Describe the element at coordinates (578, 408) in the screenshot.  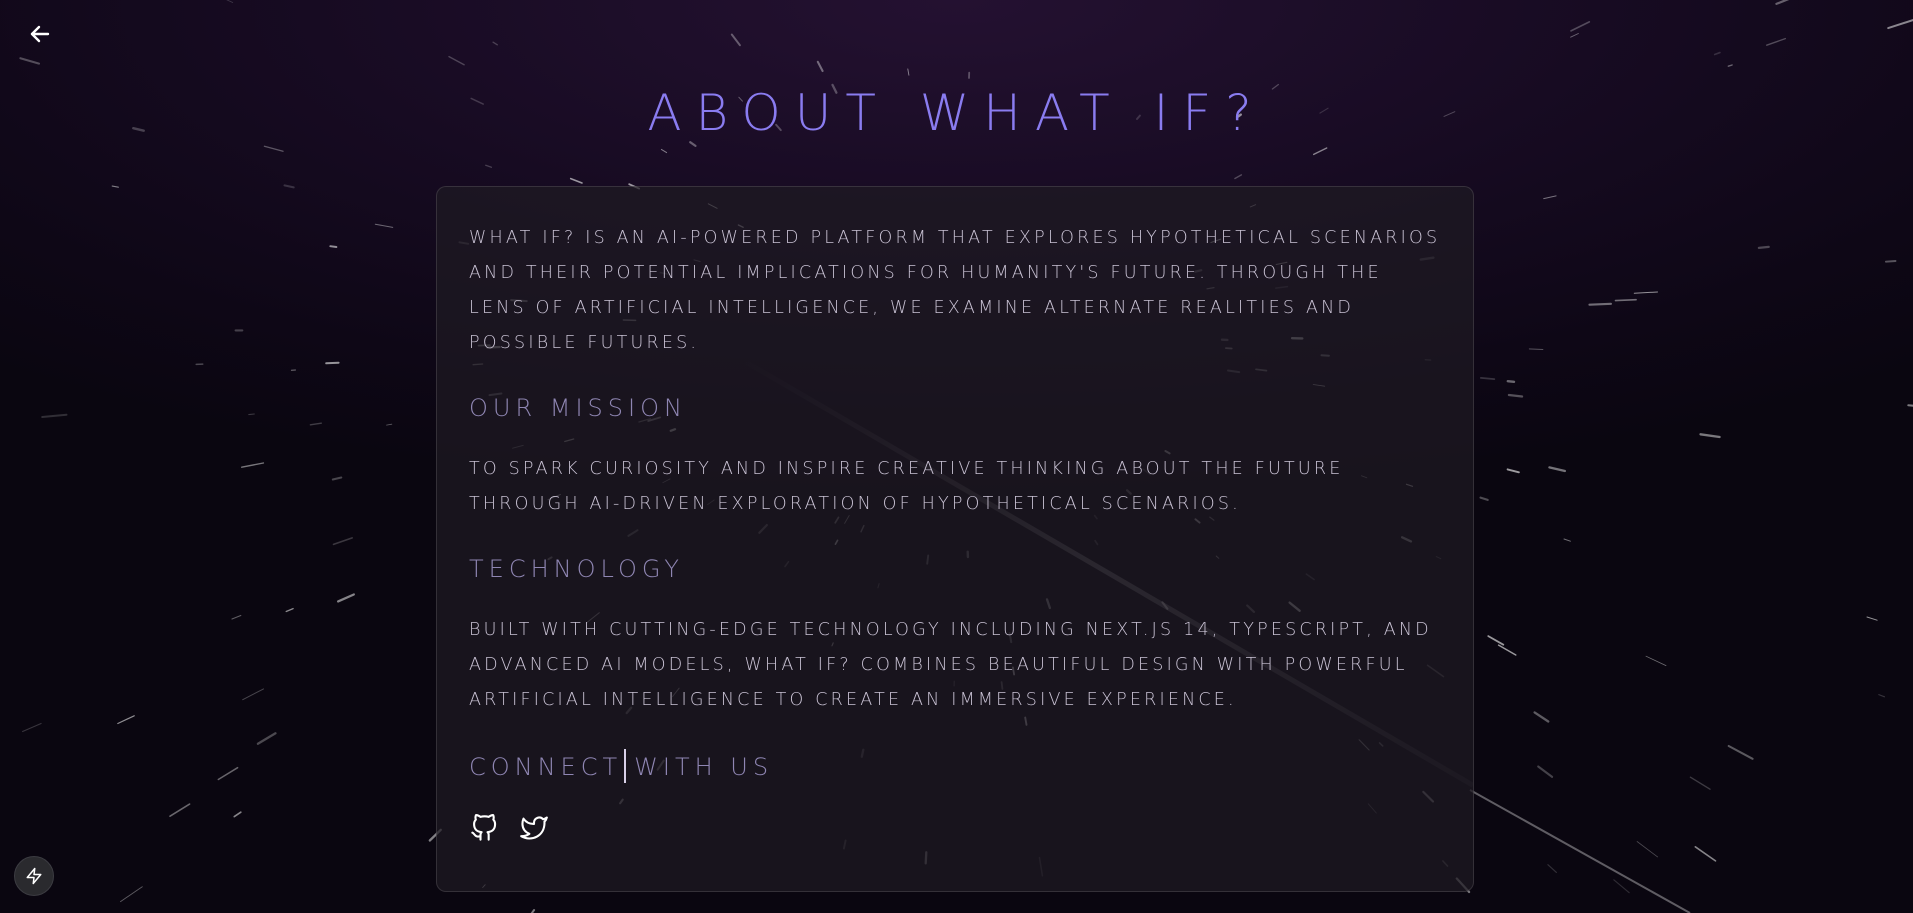
I see `mission-heading: OUR MISSION` at that location.